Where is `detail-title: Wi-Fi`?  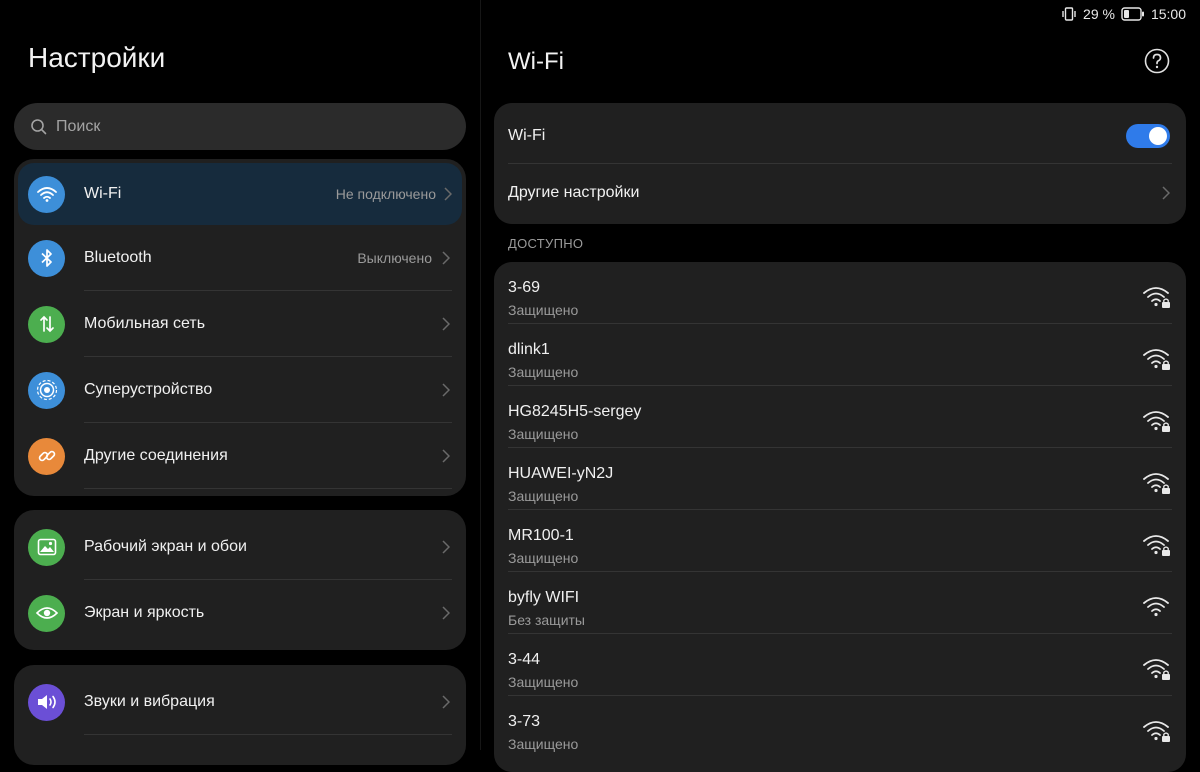
detail-title: Wi-Fi is located at coordinates (536, 61).